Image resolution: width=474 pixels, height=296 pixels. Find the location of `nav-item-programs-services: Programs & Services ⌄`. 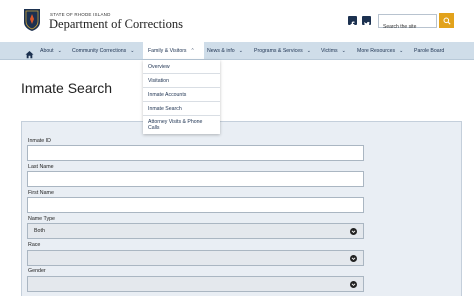

nav-item-programs-services: Programs & Services ⌄ is located at coordinates (282, 50).